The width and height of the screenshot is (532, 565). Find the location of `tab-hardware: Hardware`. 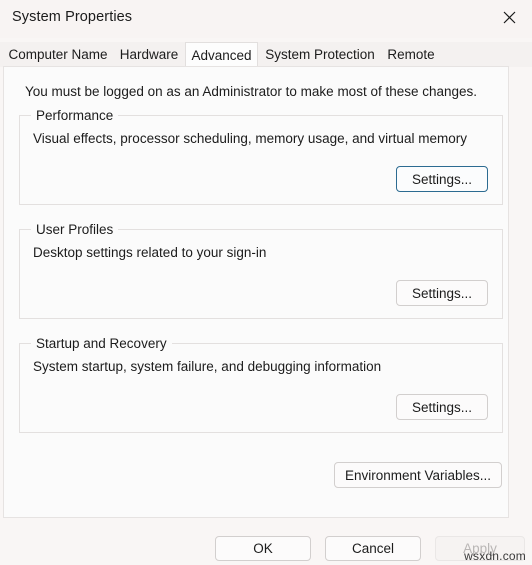

tab-hardware: Hardware is located at coordinates (149, 54).